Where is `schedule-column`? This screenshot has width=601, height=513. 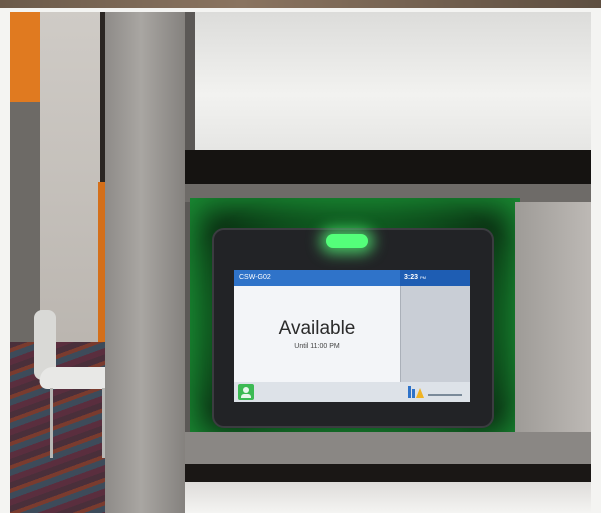 schedule-column is located at coordinates (435, 334).